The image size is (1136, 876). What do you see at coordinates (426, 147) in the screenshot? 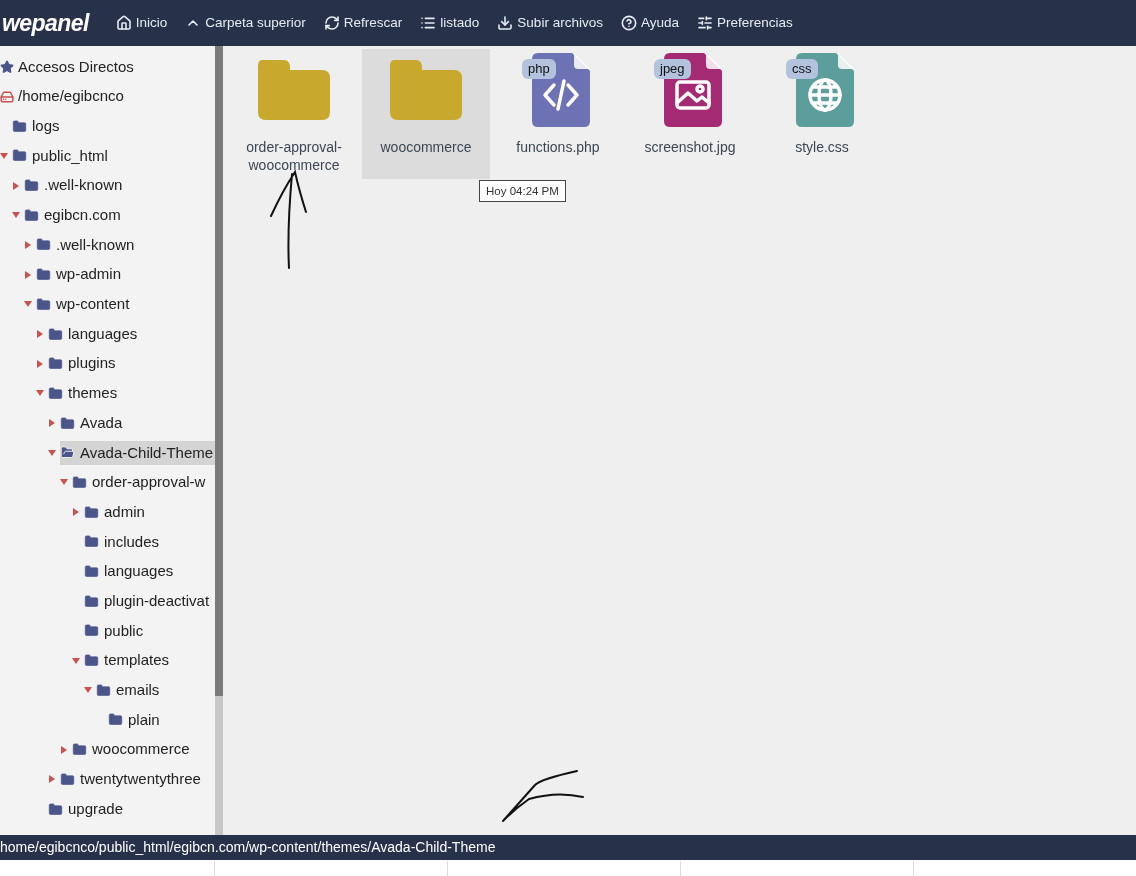
I see `file-name: woocommerce` at bounding box center [426, 147].